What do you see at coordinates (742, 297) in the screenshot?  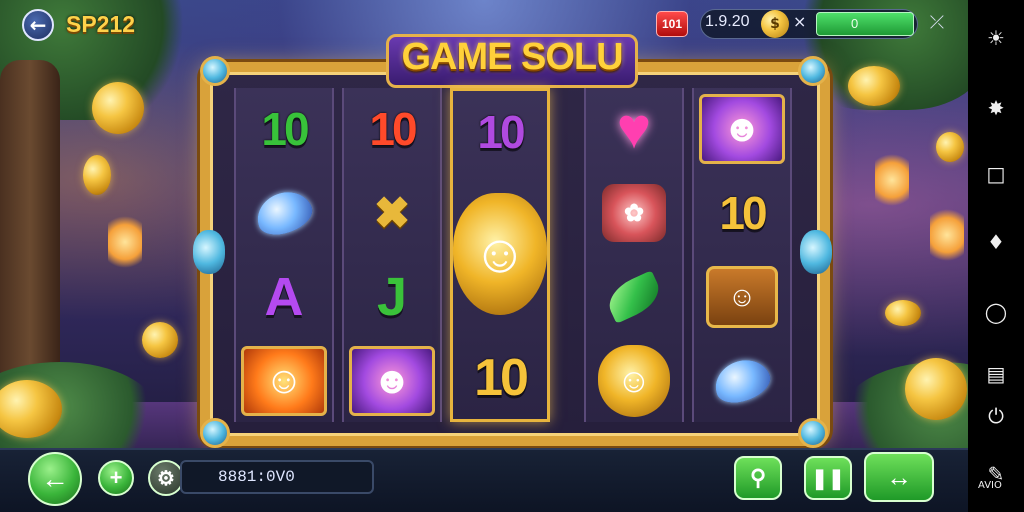 I see `symbol-chest: ☺` at bounding box center [742, 297].